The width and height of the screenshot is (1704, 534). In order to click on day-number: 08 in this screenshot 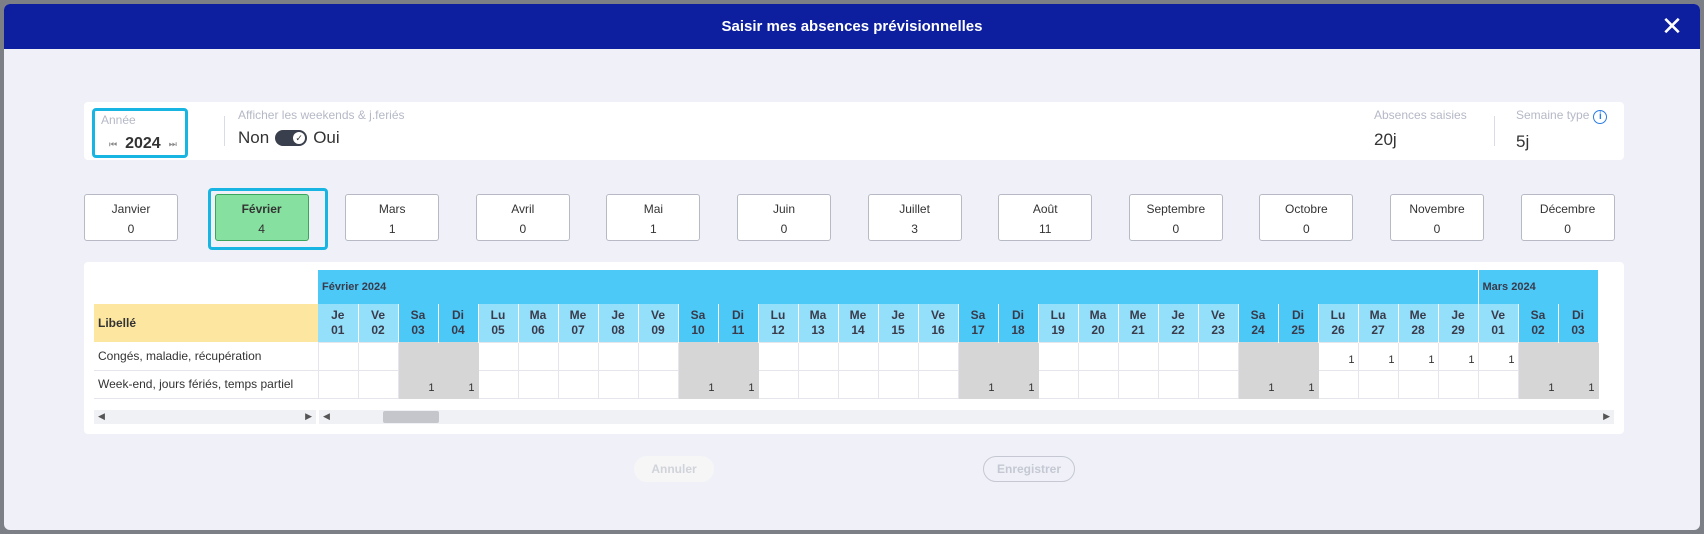, I will do `click(618, 329)`.